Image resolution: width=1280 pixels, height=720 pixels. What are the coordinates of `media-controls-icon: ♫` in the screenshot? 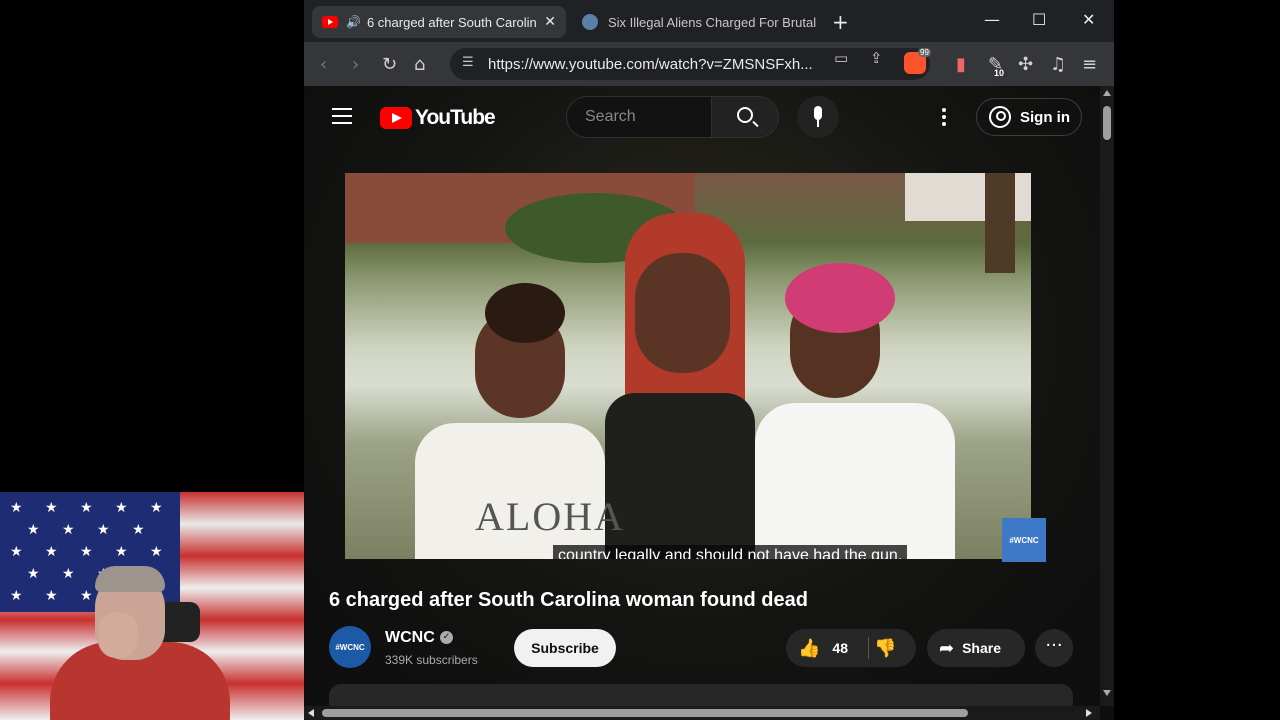 It's located at (1058, 64).